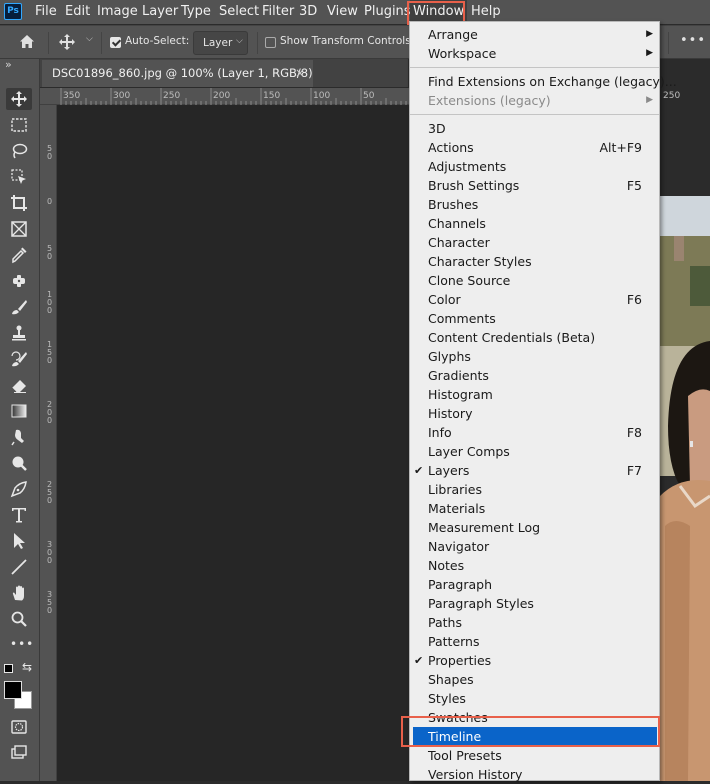  Describe the element at coordinates (534, 223) in the screenshot. I see `menu-item-channels: Channels` at that location.